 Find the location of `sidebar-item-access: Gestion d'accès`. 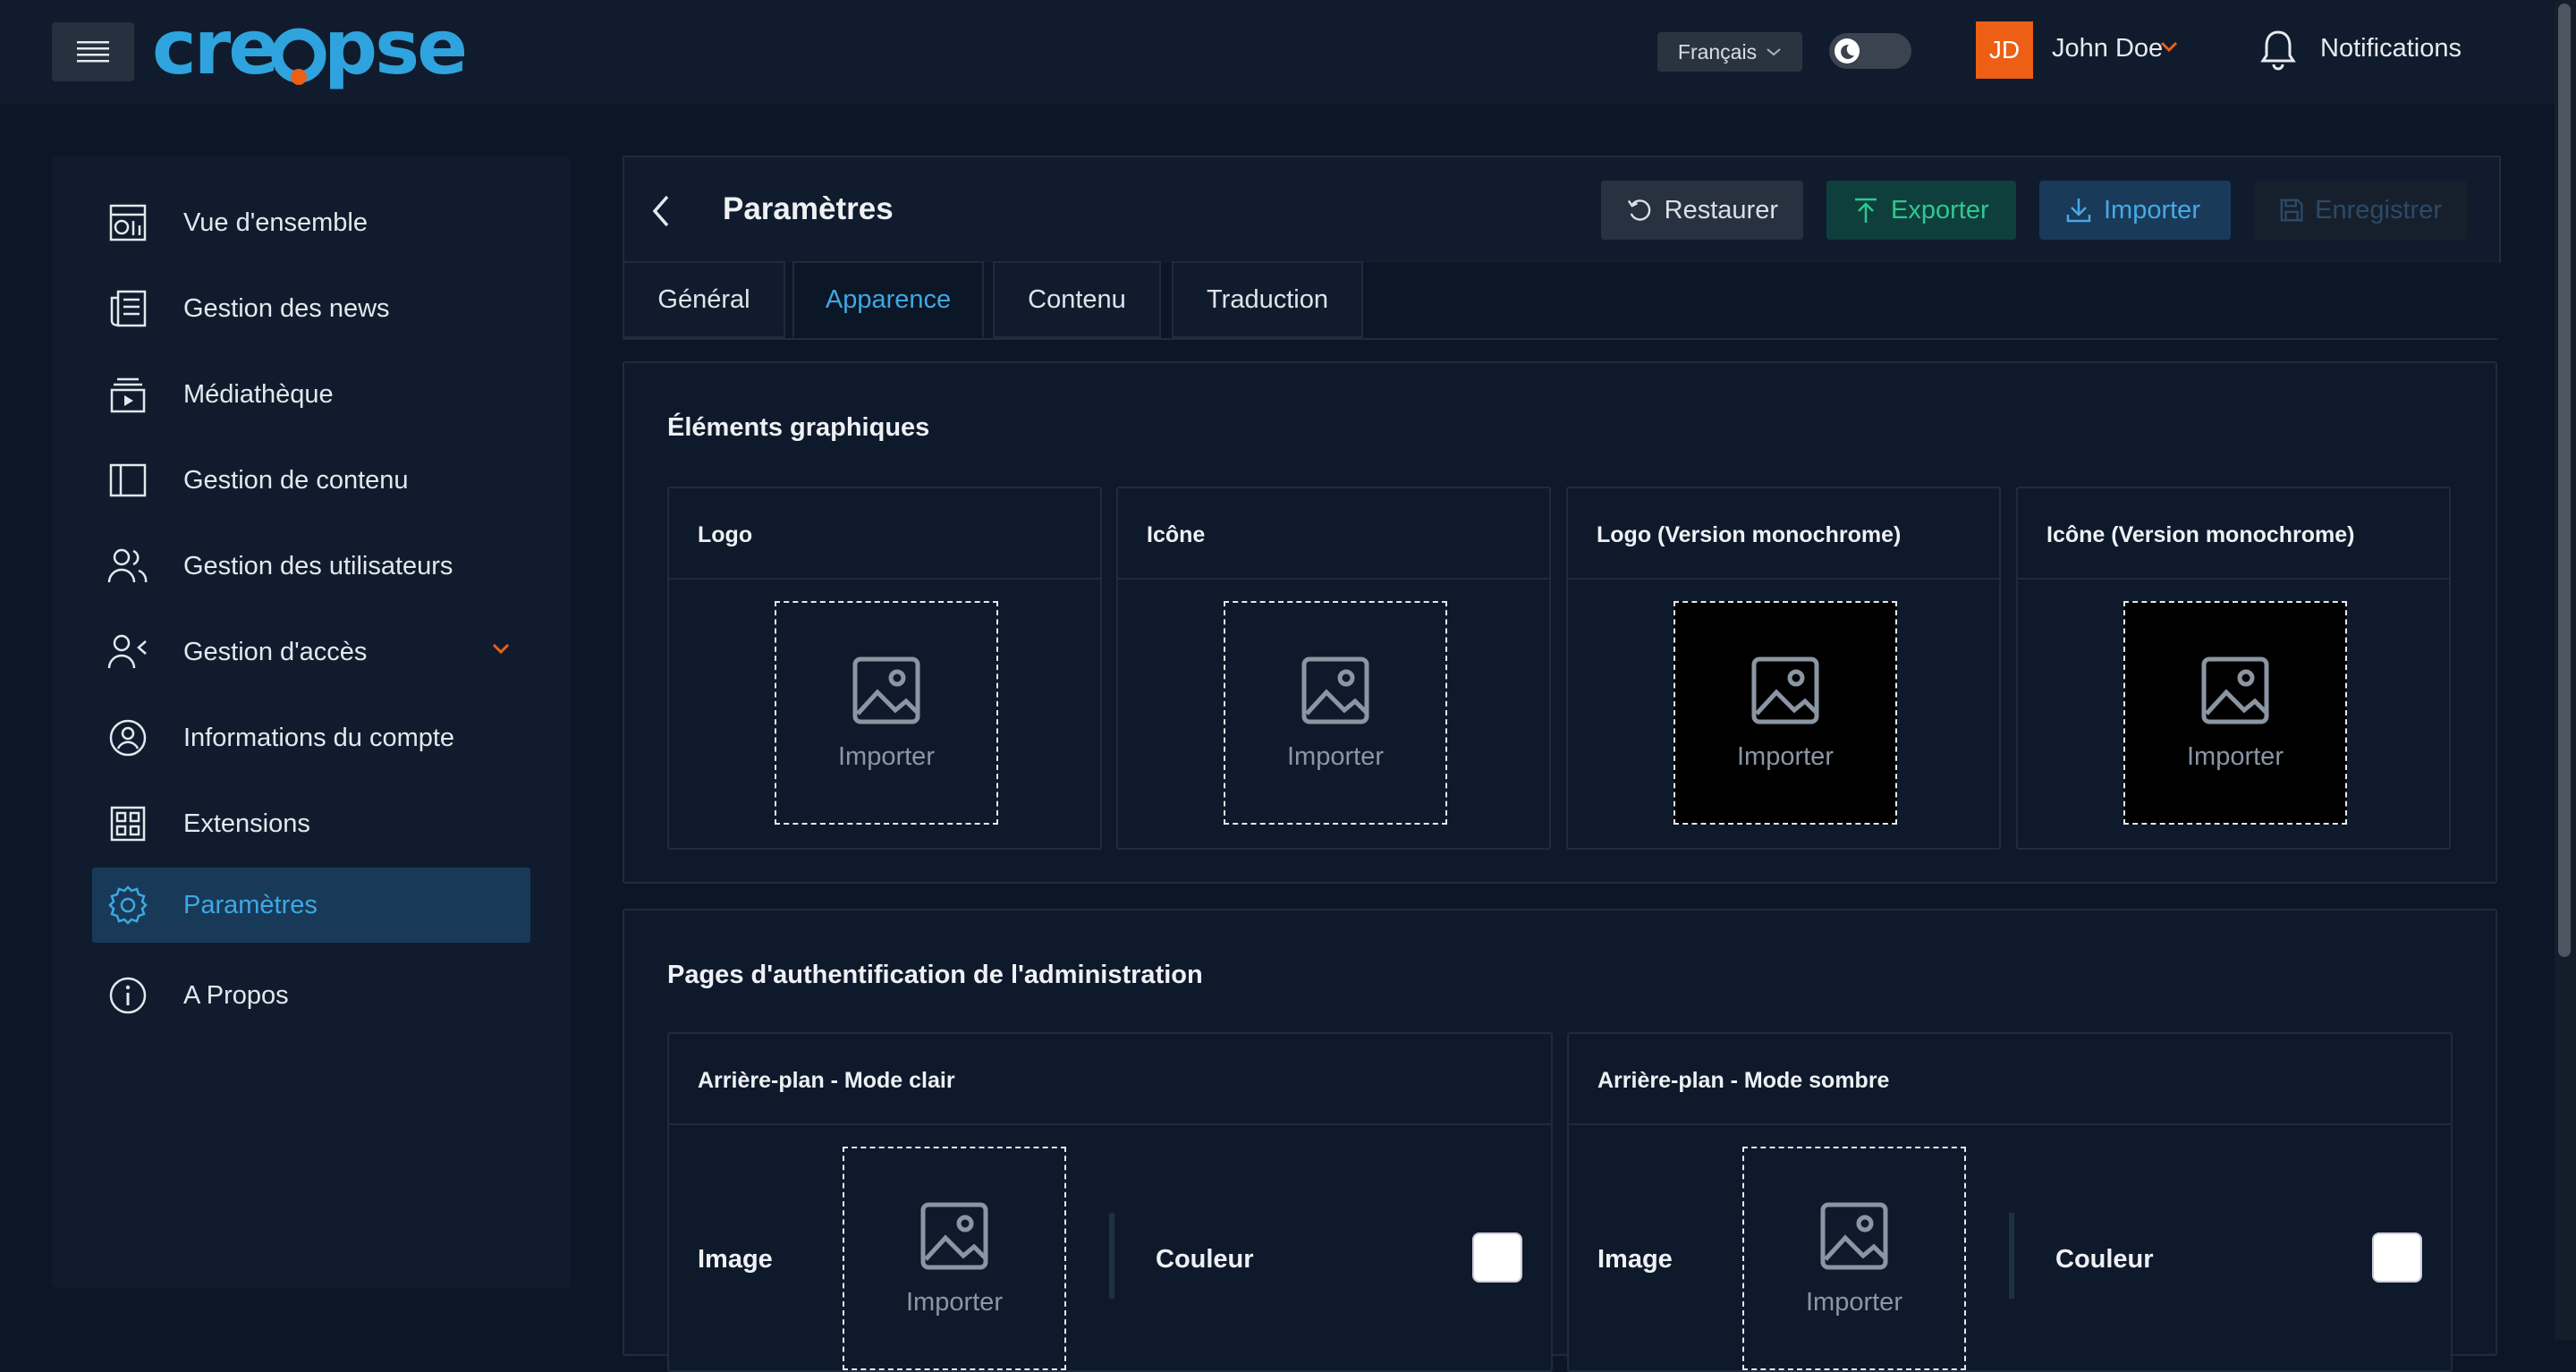

sidebar-item-access: Gestion d'accès is located at coordinates (311, 652).